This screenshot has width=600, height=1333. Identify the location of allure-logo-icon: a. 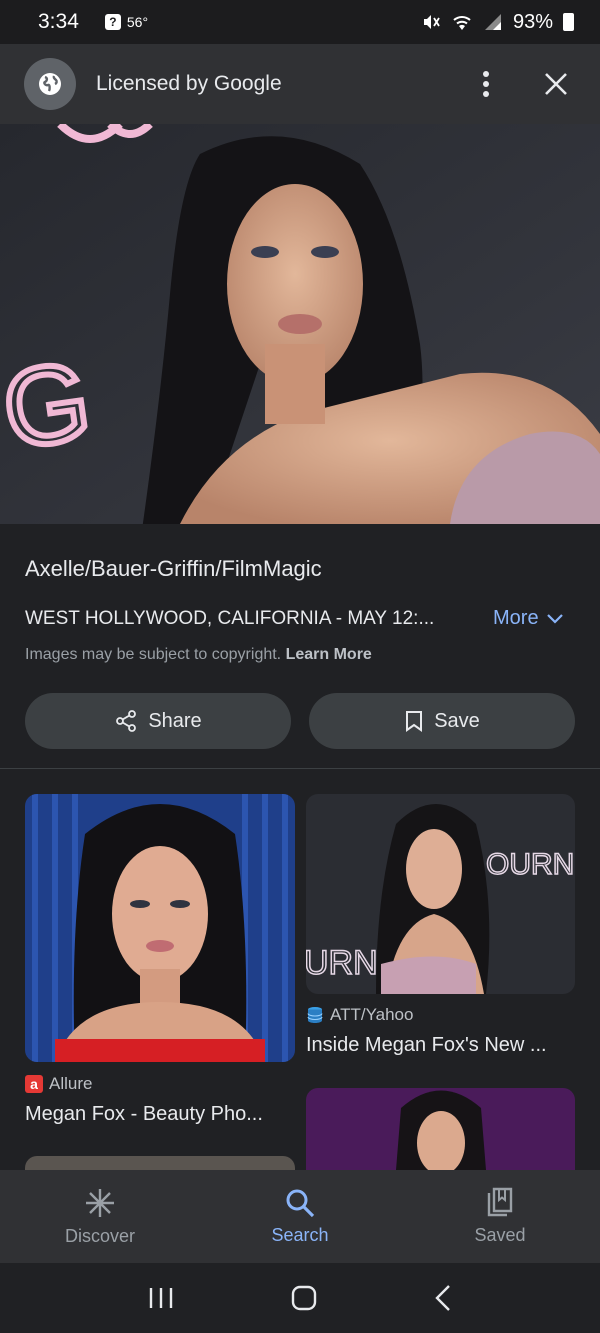
(34, 1084).